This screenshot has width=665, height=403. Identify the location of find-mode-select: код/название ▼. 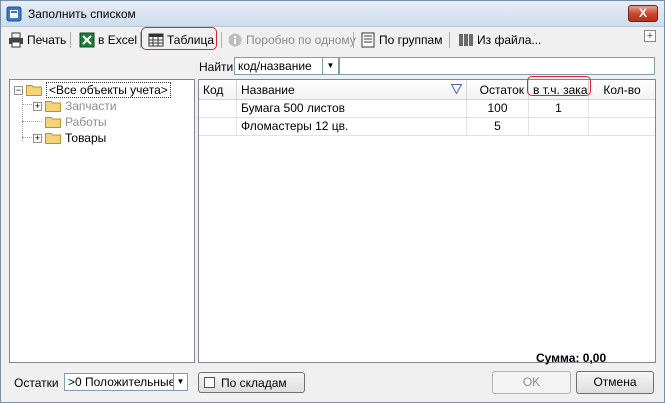
(286, 66).